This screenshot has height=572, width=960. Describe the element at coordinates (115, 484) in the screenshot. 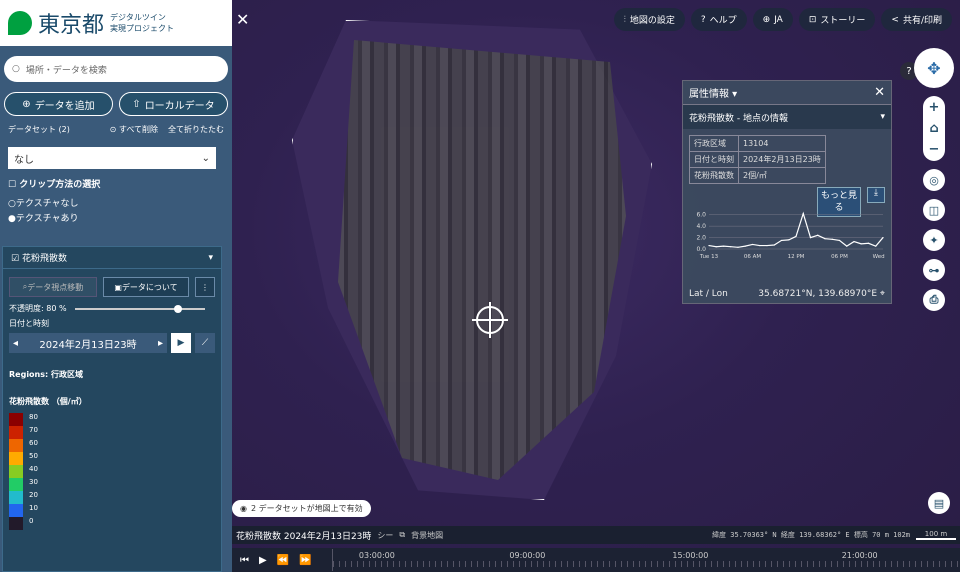

I see `legend-item: 30` at that location.